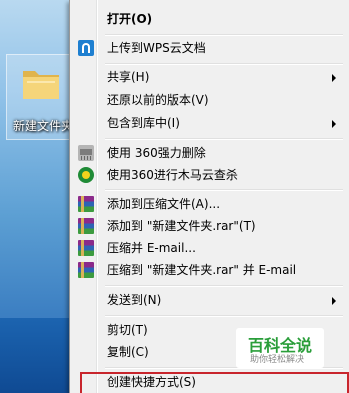 Image resolution: width=349 pixels, height=393 pixels. What do you see at coordinates (156, 48) in the screenshot?
I see `menu-item-label: 上传到WPS云文档` at bounding box center [156, 48].